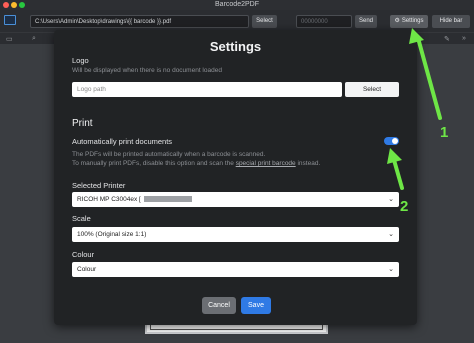  What do you see at coordinates (444, 132) in the screenshot?
I see `annotation-number-1: 1` at bounding box center [444, 132].